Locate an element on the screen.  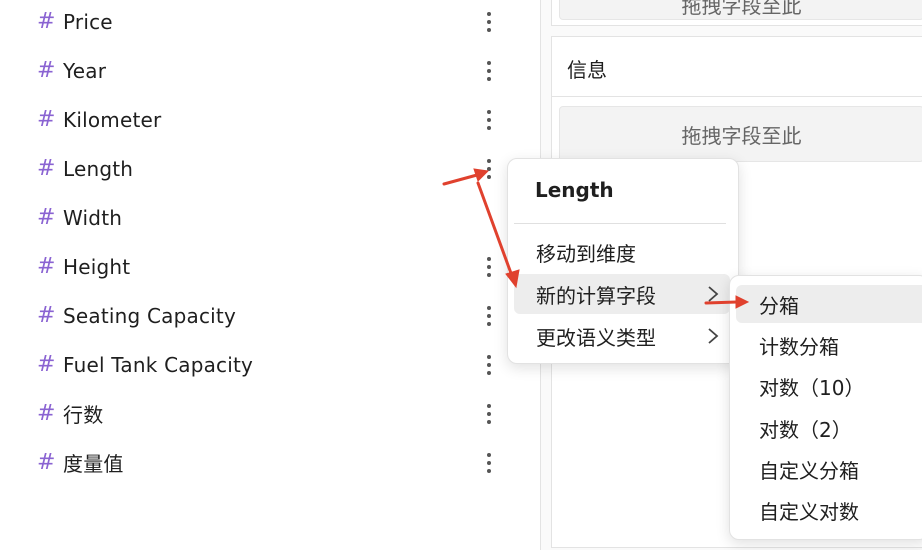
submenu-item-custom-log: 自定义对数 is located at coordinates (829, 510).